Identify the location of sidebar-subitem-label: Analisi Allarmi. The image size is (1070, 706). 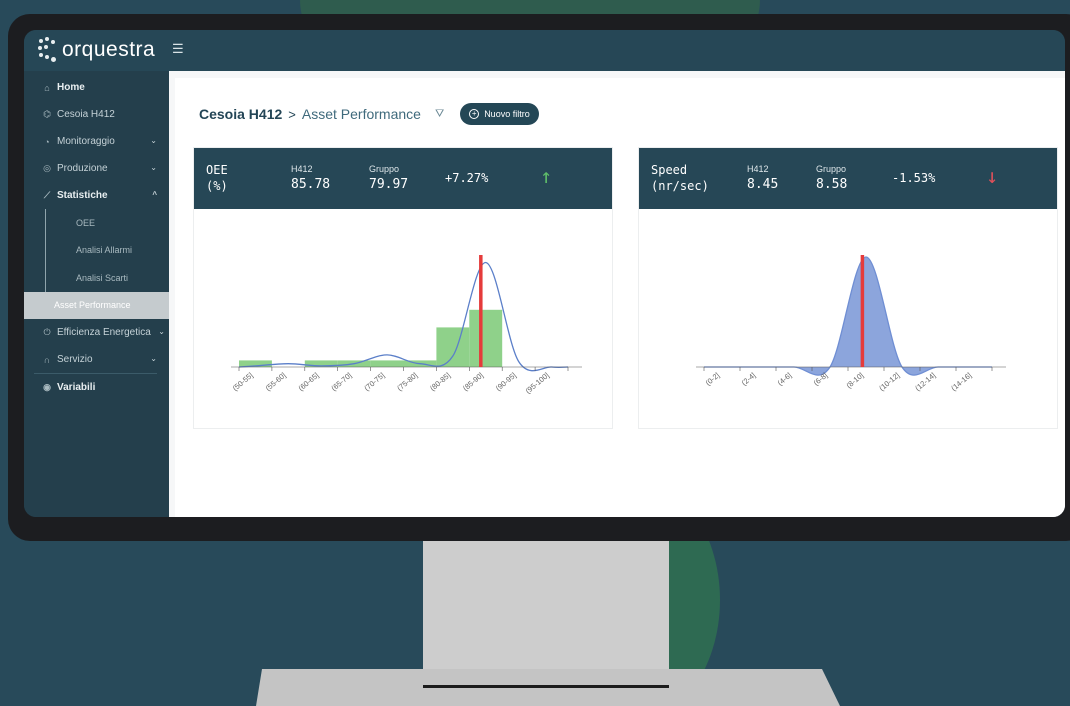
(104, 250).